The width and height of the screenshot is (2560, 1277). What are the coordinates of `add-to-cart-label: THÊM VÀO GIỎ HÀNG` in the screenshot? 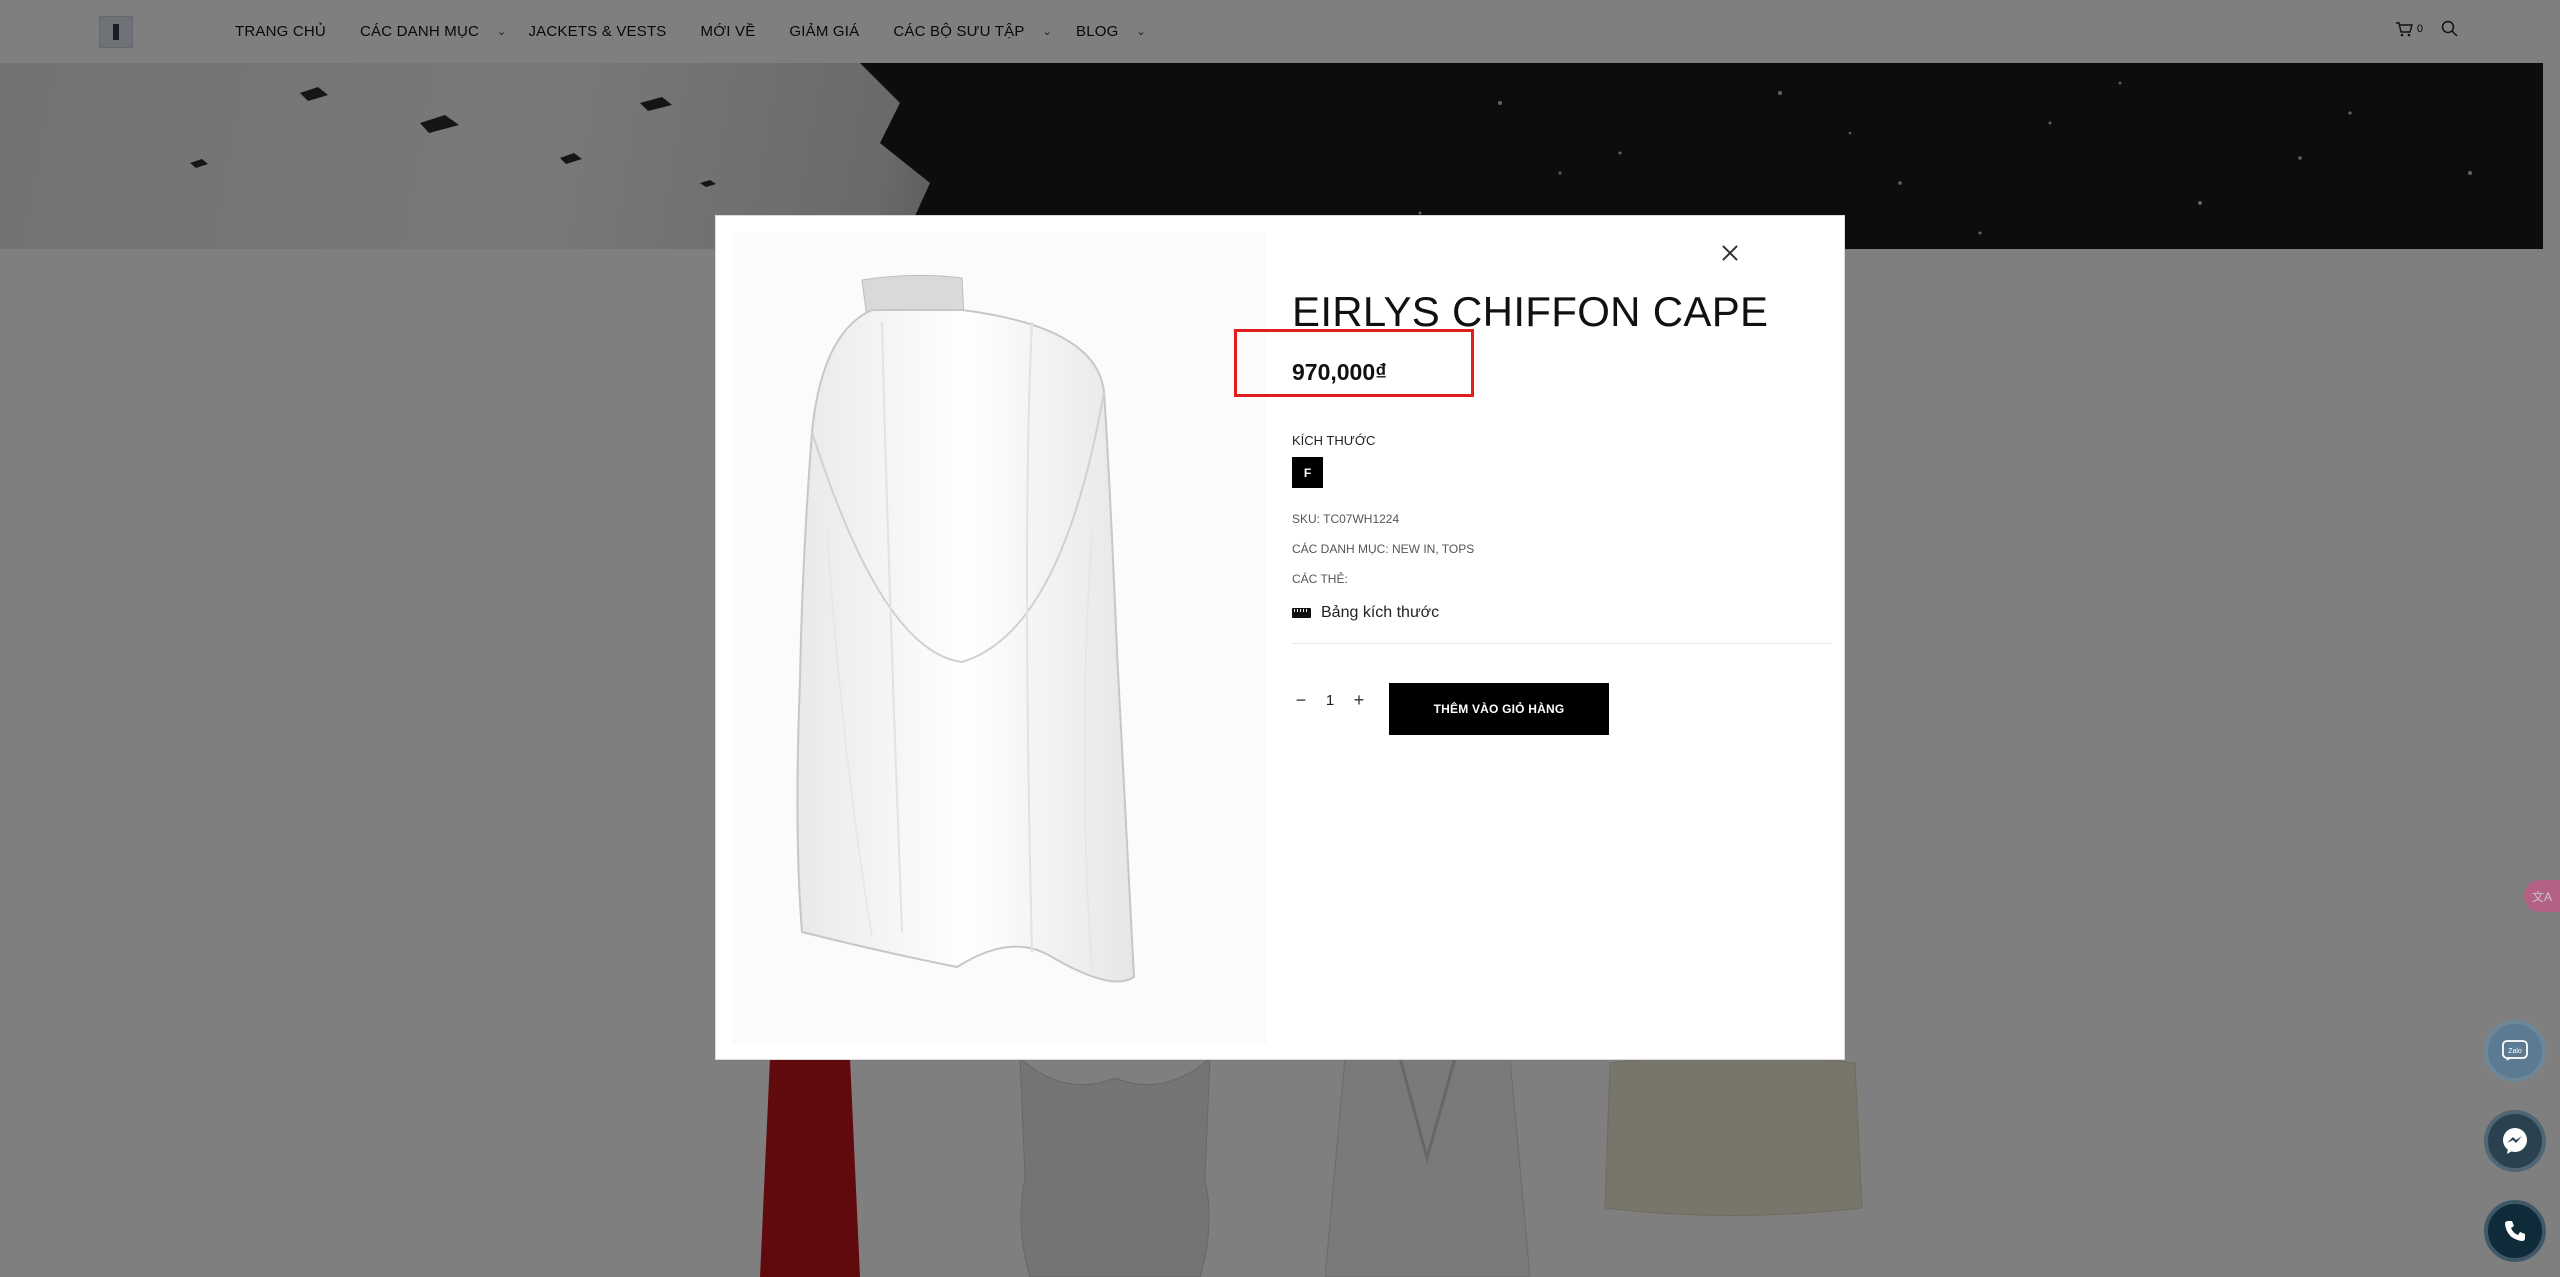 It's located at (1499, 709).